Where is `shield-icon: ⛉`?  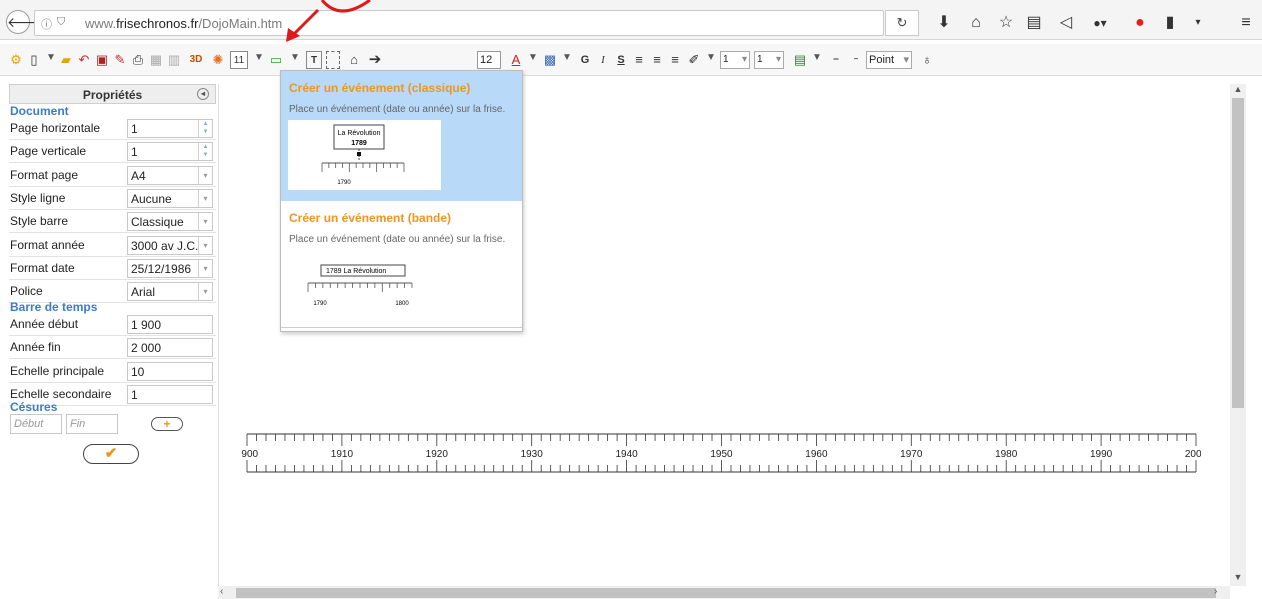
shield-icon: ⛉ is located at coordinates (61, 22).